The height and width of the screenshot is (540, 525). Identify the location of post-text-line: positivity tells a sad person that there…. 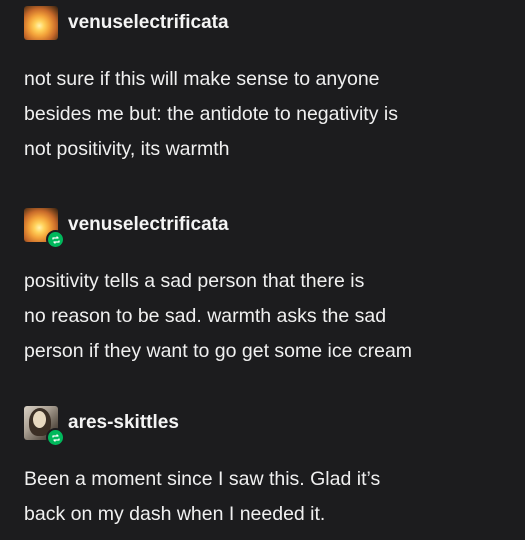
(194, 281).